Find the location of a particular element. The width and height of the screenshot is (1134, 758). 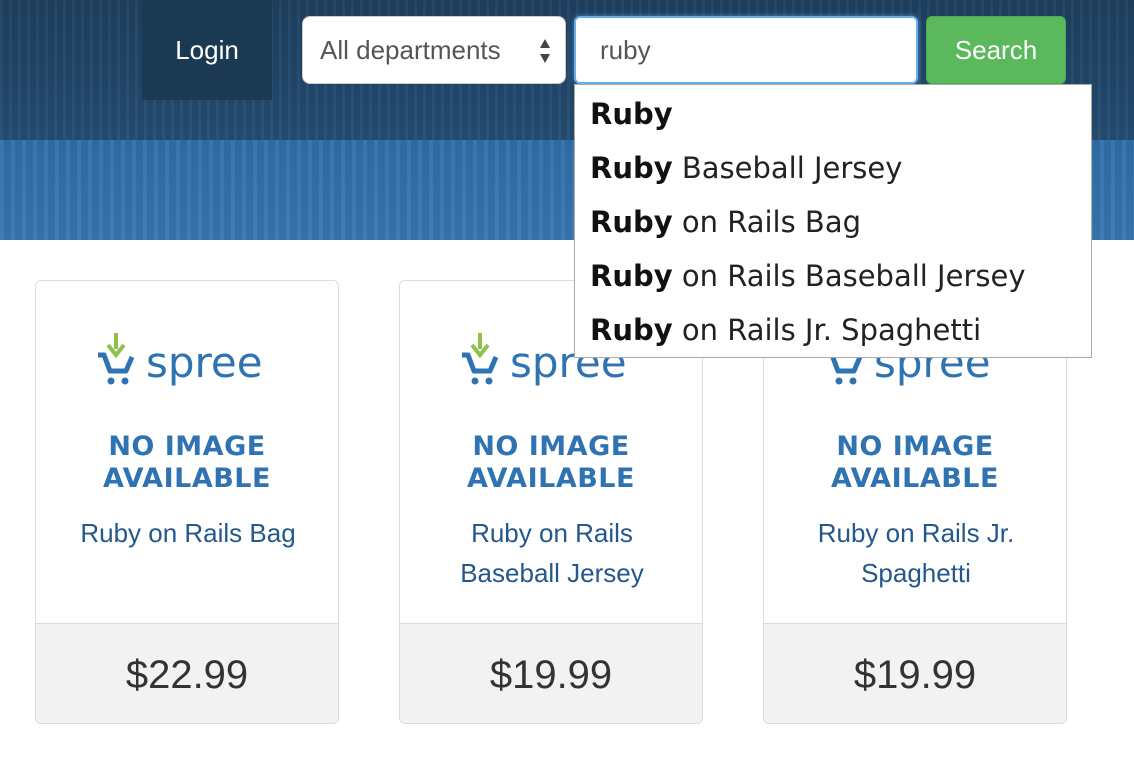

autocomplete-item: Ruby on Rails Bag is located at coordinates (833, 228).